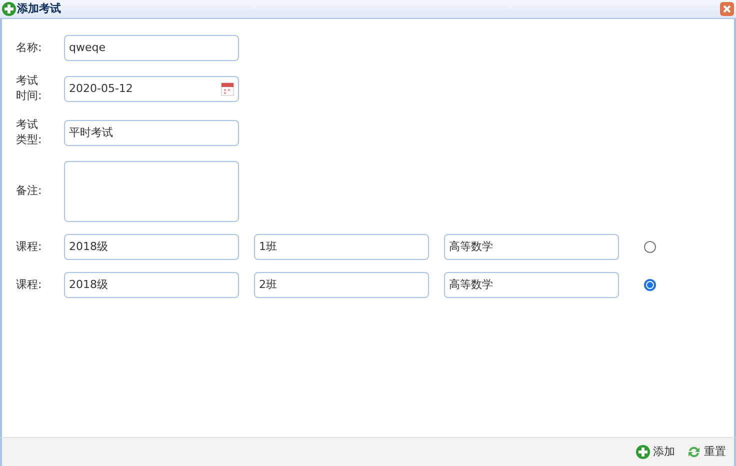 The image size is (736, 466). Describe the element at coordinates (151, 191) in the screenshot. I see `remarks-field` at that location.